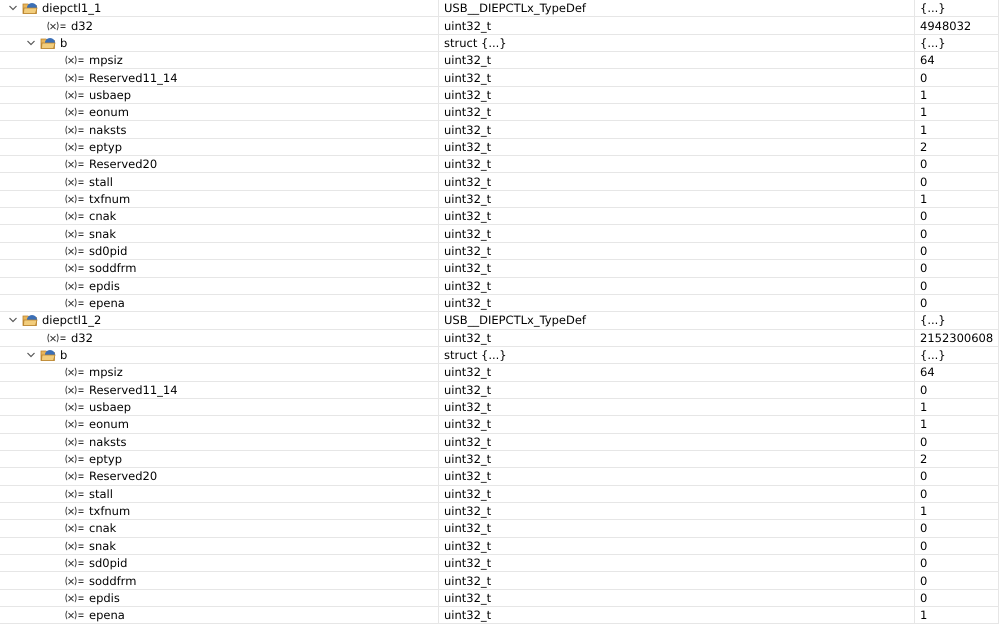 The image size is (999, 624). I want to click on variable-type: struct {...}, so click(475, 43).